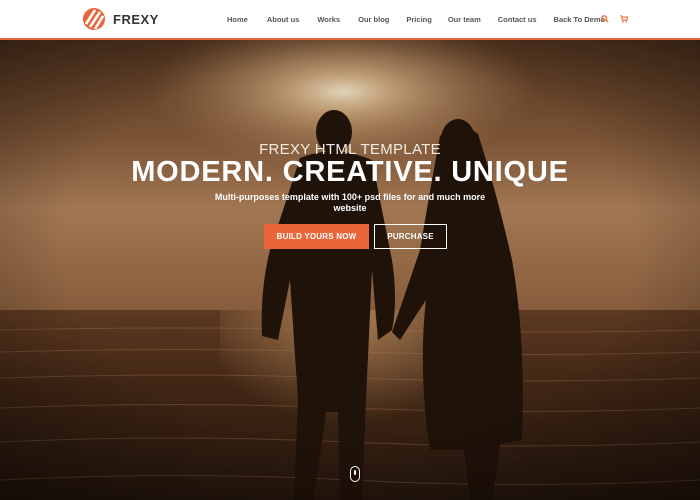  What do you see at coordinates (94, 19) in the screenshot?
I see `brand-logo-icon` at bounding box center [94, 19].